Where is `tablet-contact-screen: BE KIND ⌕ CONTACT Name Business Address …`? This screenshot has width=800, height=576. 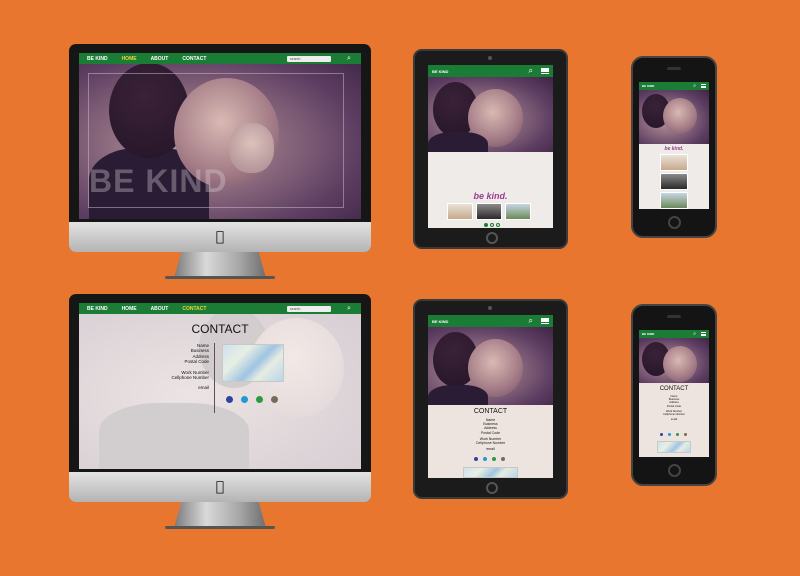 tablet-contact-screen: BE KIND ⌕ CONTACT Name Business Address … is located at coordinates (490, 396).